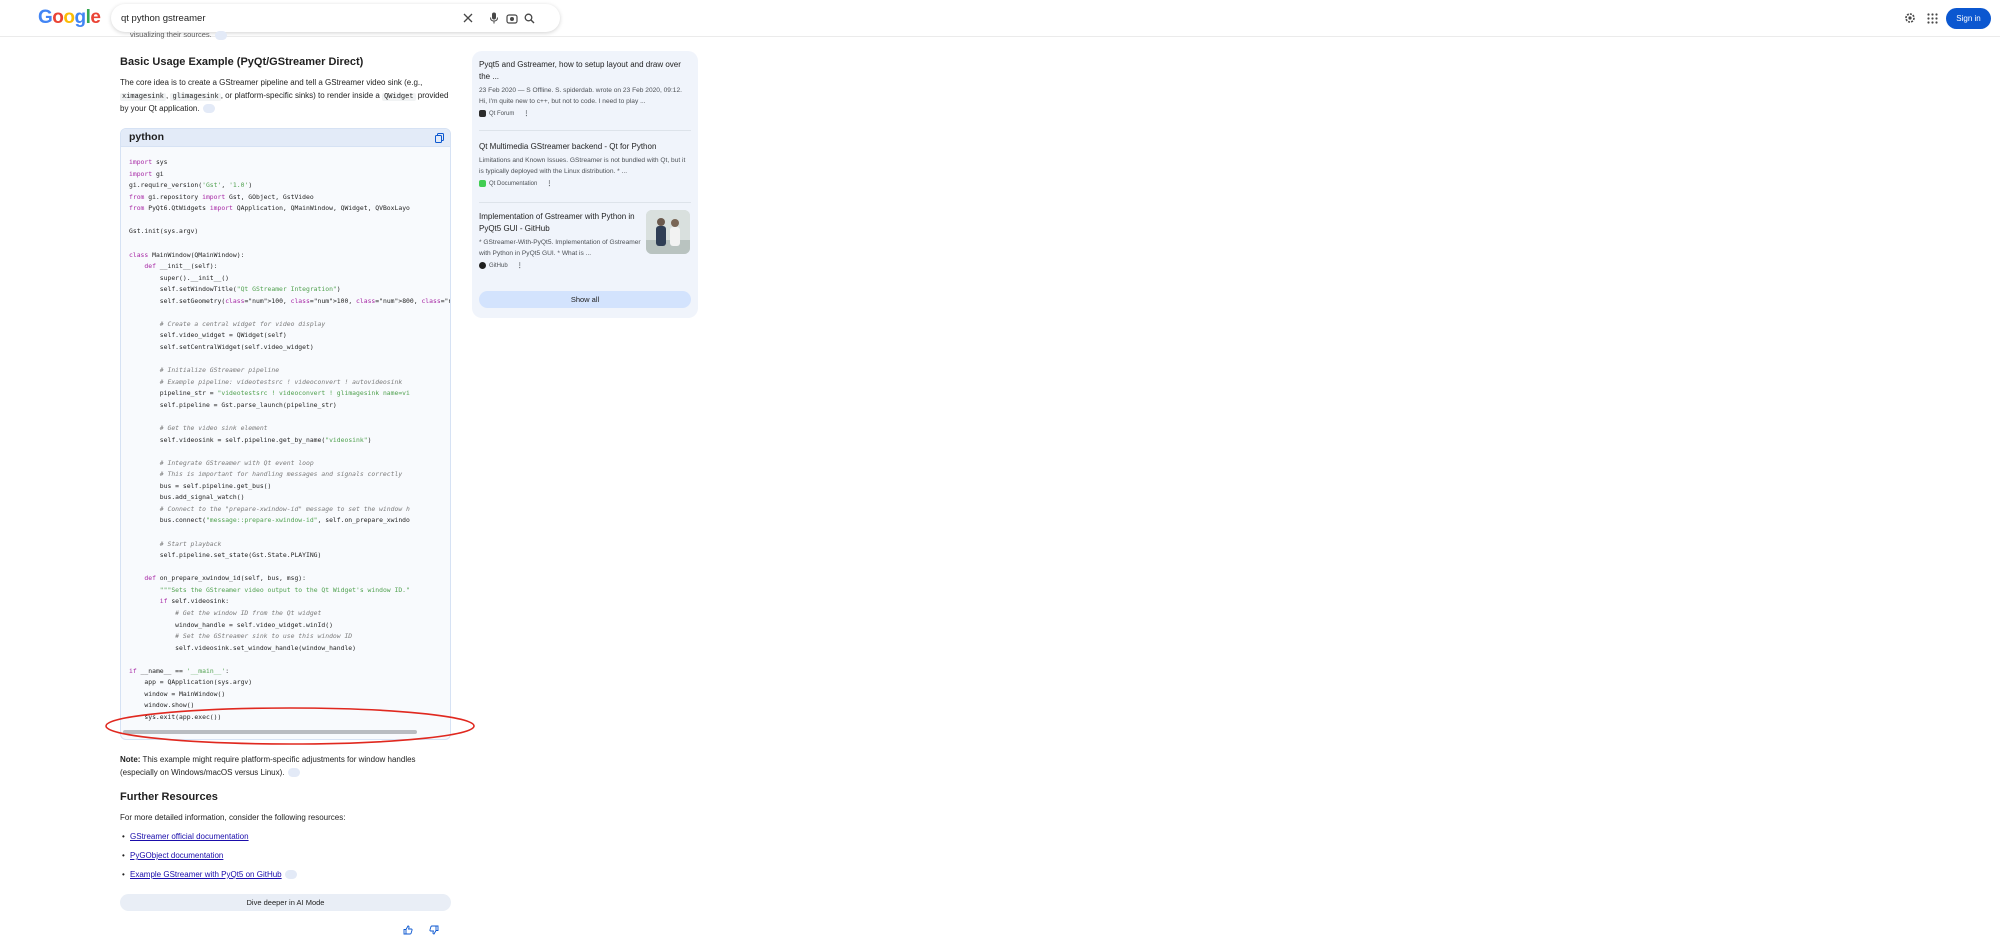 This screenshot has height=951, width=2000. Describe the element at coordinates (1968, 18) in the screenshot. I see `sign-in-button: Sign in` at that location.